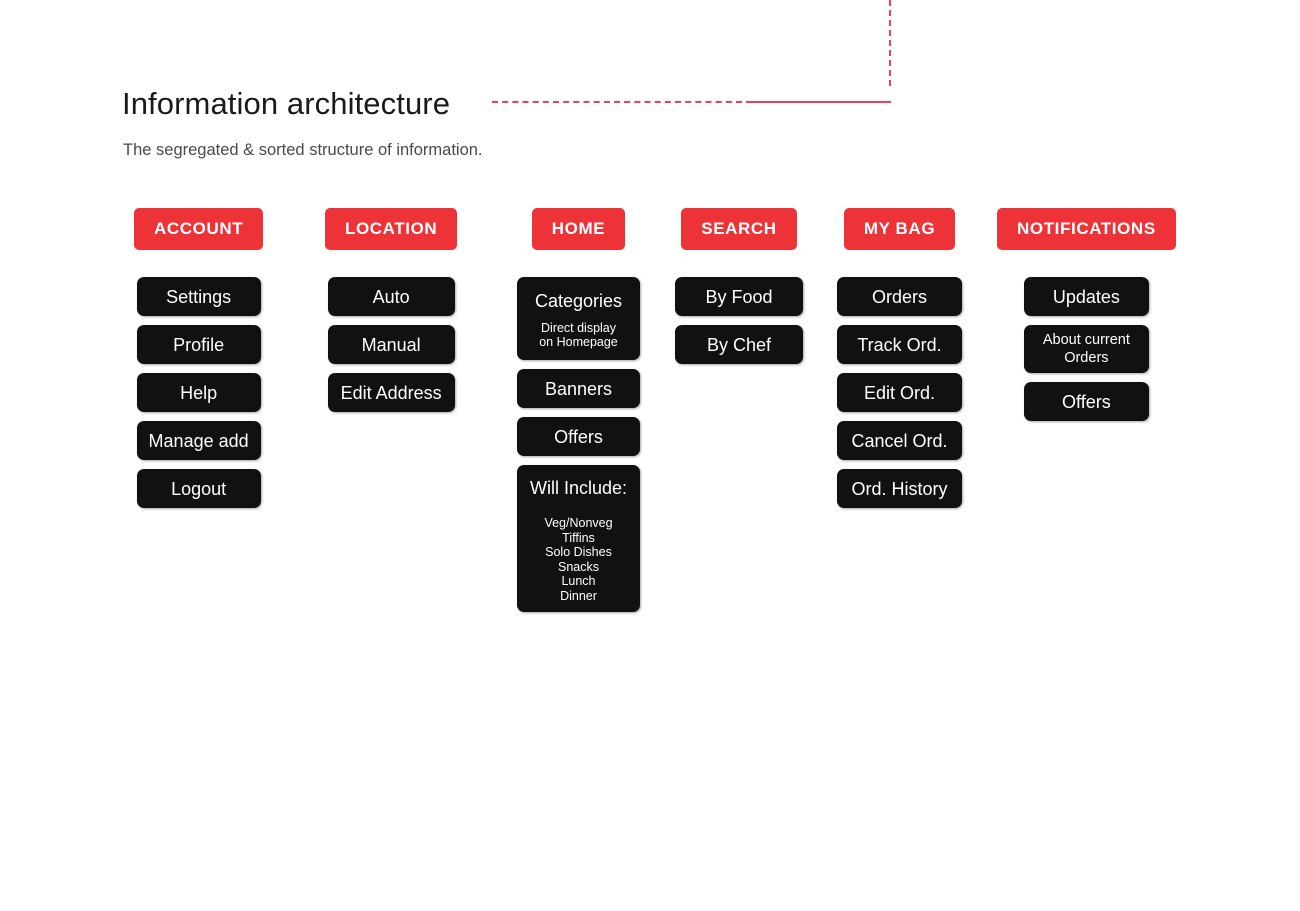 The image size is (1300, 911). I want to click on node-label: Manual, so click(391, 344).